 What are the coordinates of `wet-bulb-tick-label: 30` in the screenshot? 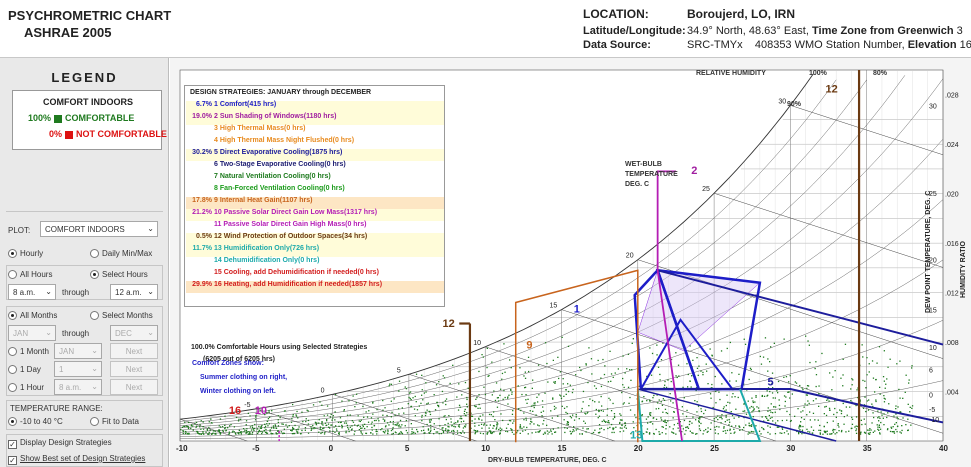 It's located at (782, 101).